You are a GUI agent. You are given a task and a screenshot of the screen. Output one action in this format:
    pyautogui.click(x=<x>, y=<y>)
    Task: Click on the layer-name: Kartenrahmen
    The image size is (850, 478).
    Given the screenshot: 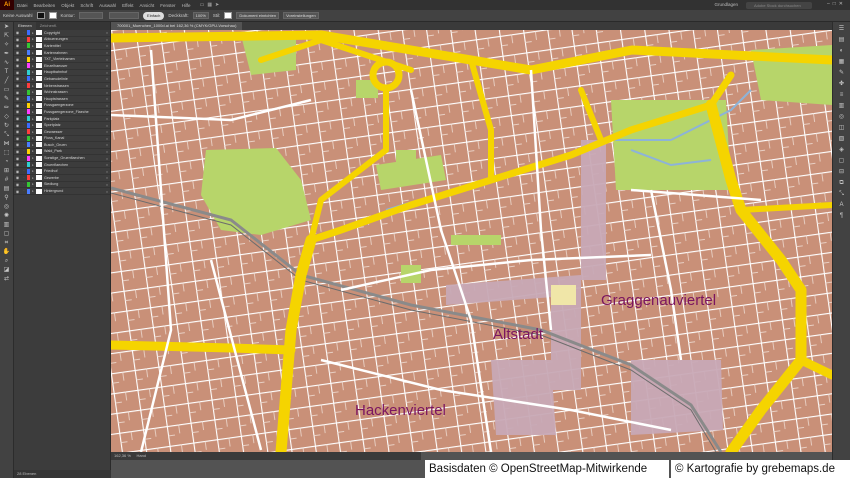 What is the action you would take?
    pyautogui.click(x=74, y=53)
    